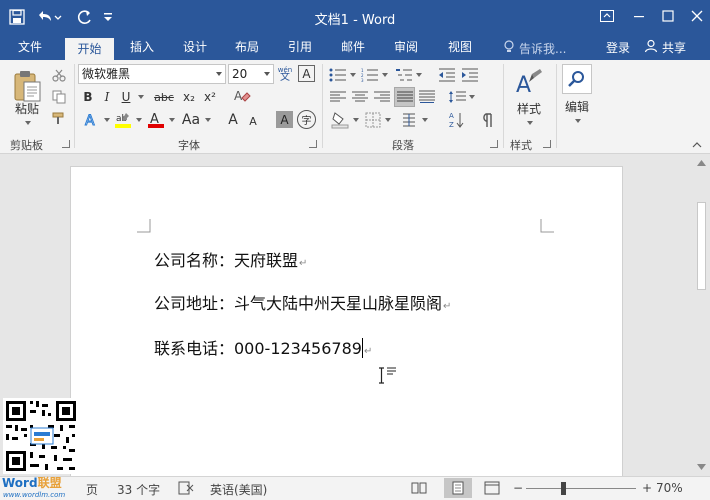 This screenshot has height=500, width=710. I want to click on page-indicator: 页, so click(92, 489).